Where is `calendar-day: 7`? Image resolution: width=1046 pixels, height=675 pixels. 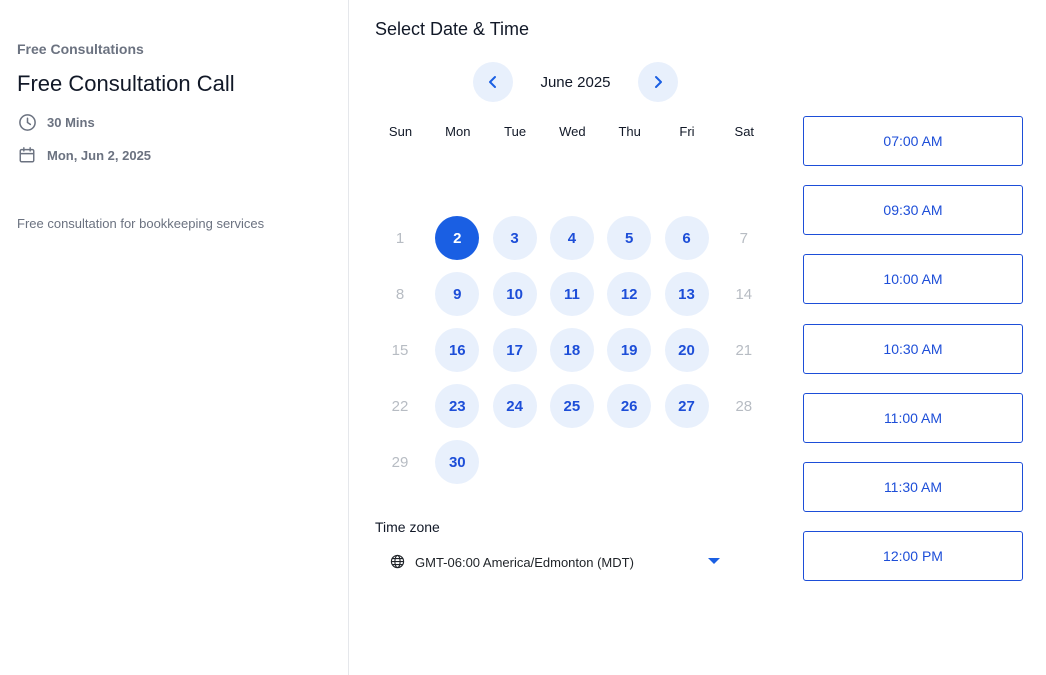 calendar-day: 7 is located at coordinates (743, 238).